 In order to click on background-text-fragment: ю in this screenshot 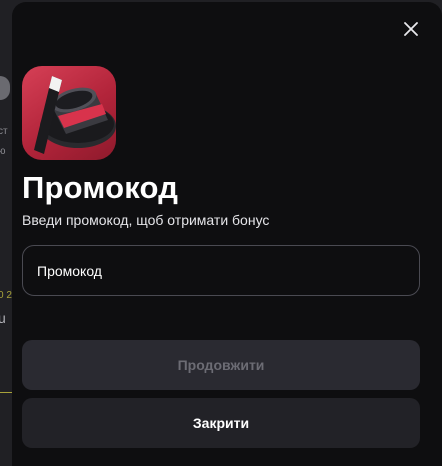, I will do `click(3, 151)`.